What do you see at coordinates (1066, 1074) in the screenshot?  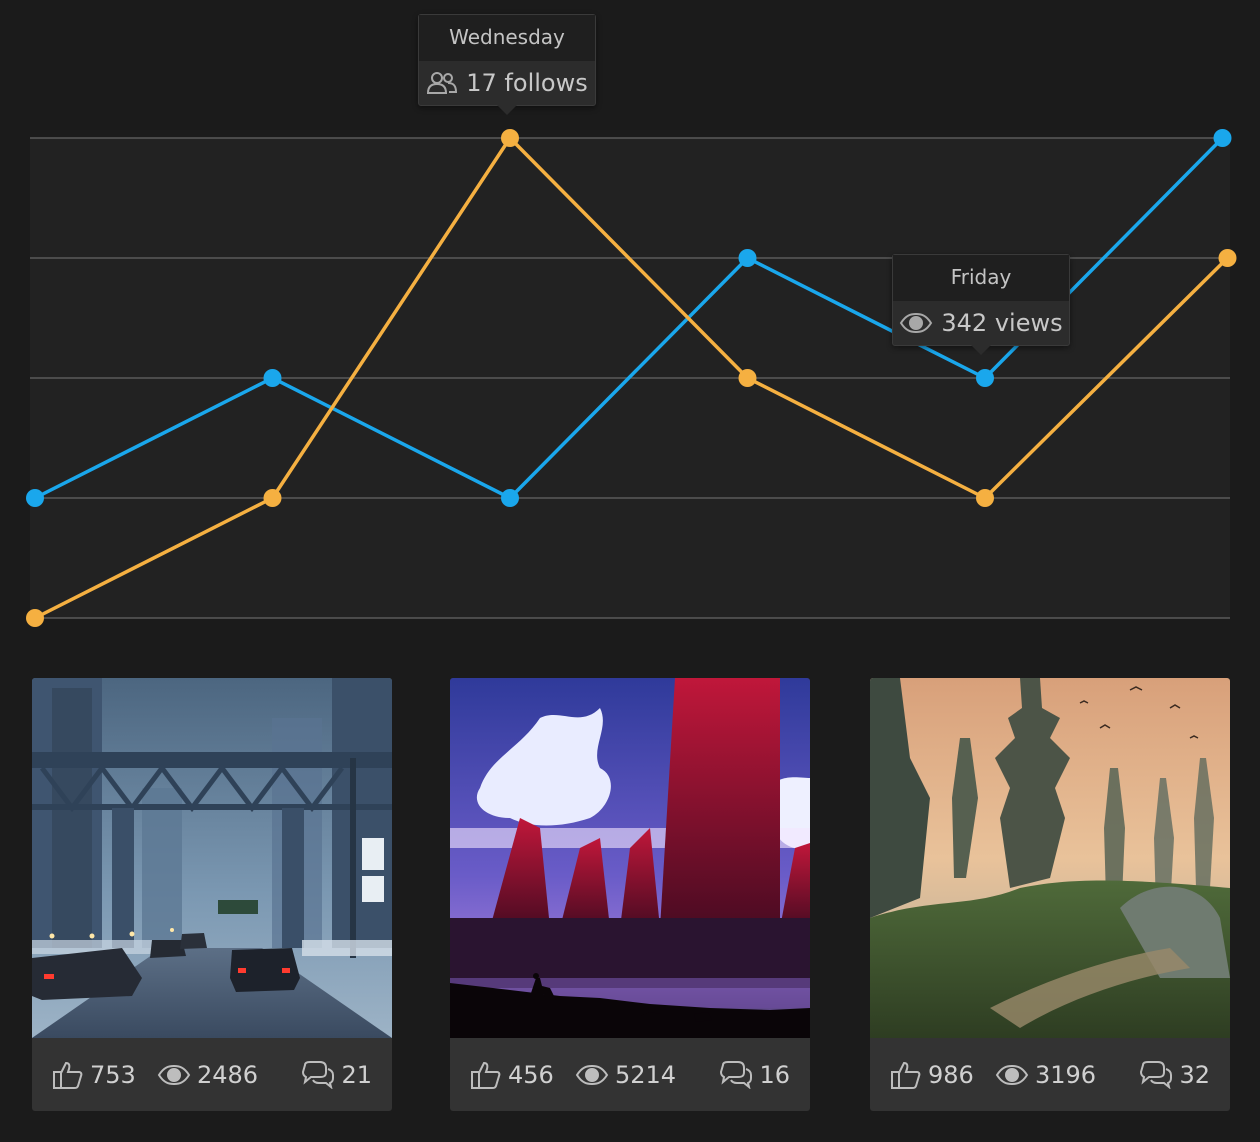 I see `views-count: 3196` at bounding box center [1066, 1074].